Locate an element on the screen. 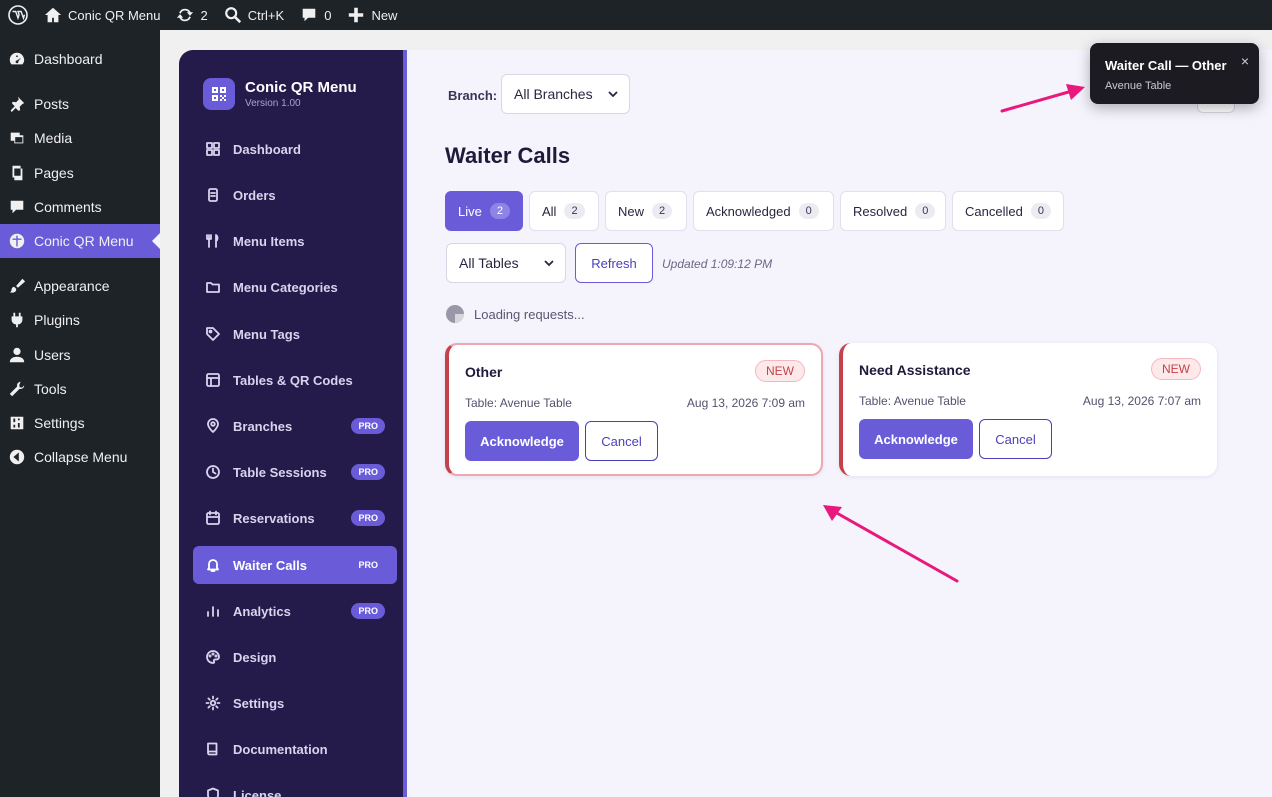 Image resolution: width=1272 pixels, height=797 pixels. wp-menu-posts: Posts is located at coordinates (80, 104).